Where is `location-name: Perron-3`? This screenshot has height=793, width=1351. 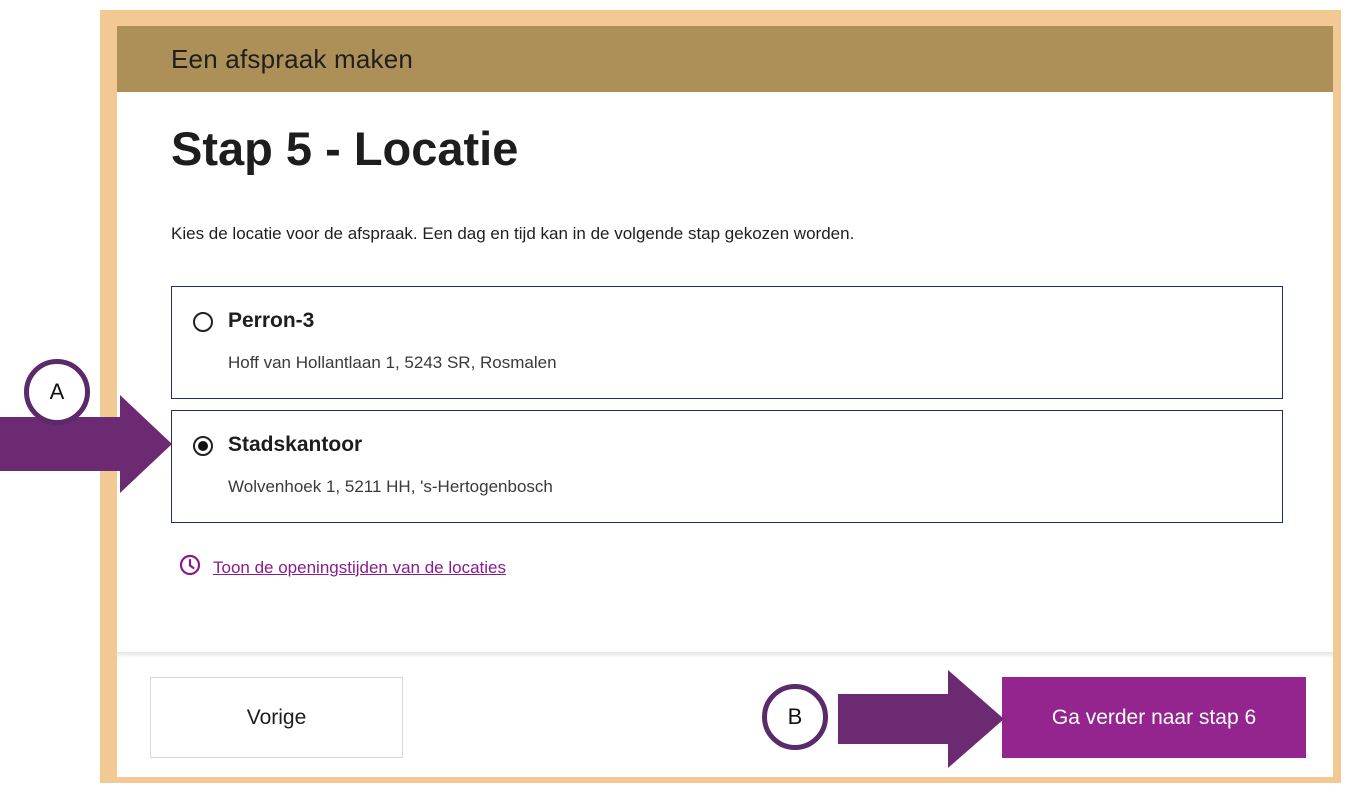
location-name: Perron-3 is located at coordinates (271, 320).